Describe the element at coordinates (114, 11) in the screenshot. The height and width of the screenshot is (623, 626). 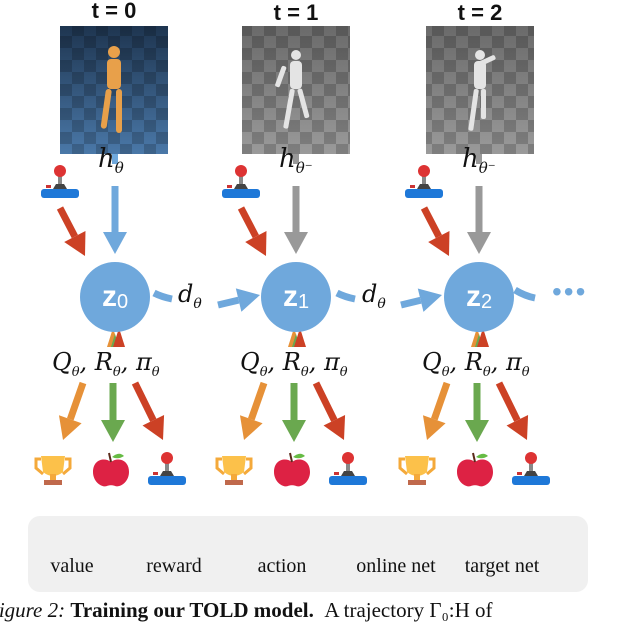
I see `timestep-label-0: t = 0` at that location.